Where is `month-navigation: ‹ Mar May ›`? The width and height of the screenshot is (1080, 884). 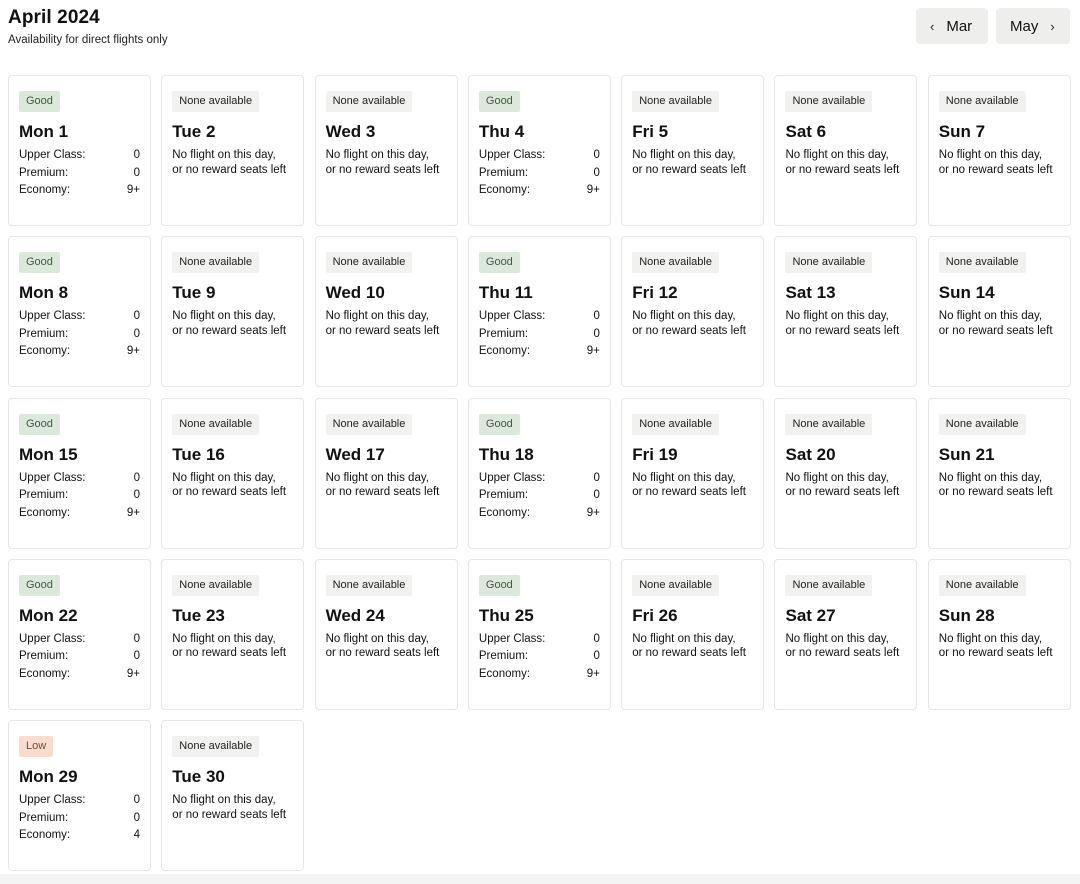
month-navigation: ‹ Mar May › is located at coordinates (993, 26).